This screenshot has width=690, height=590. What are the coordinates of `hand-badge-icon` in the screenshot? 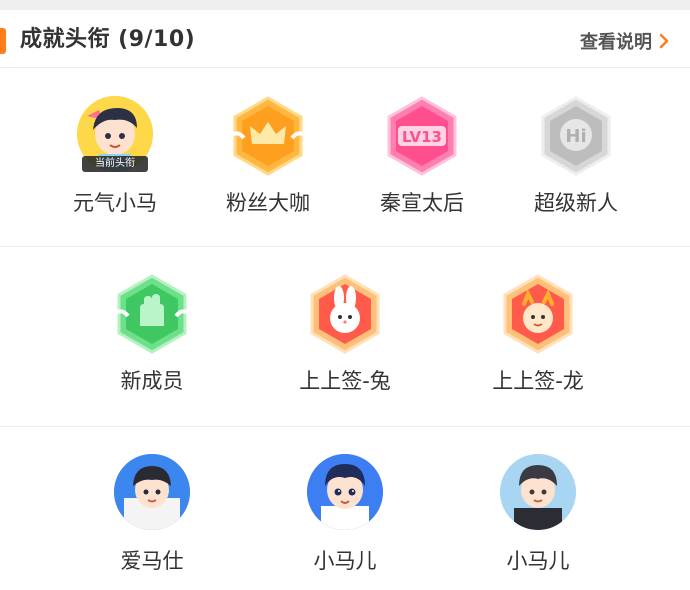 It's located at (152, 314).